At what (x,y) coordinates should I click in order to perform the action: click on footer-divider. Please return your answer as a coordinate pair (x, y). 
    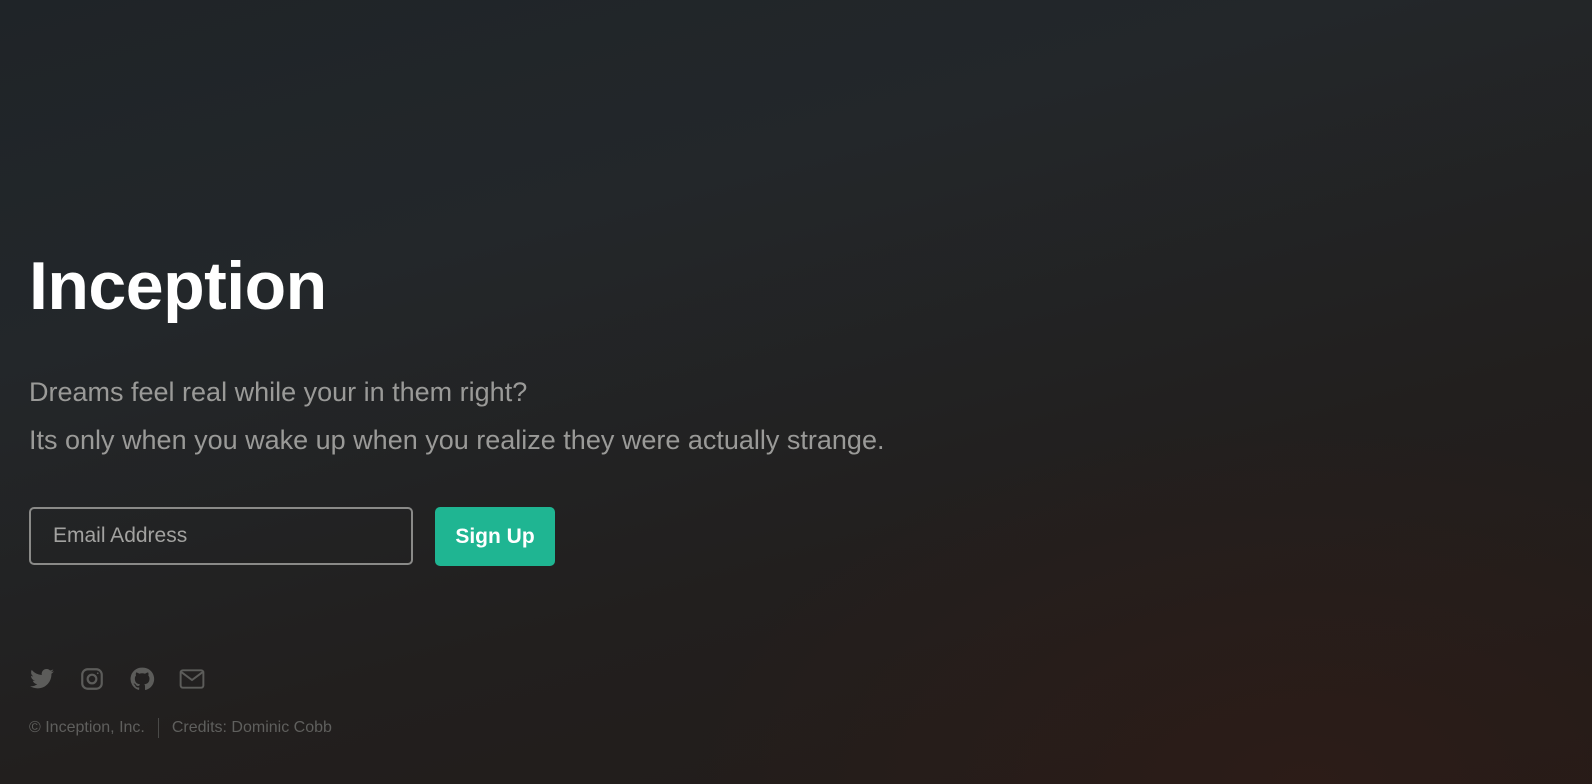
    Looking at the image, I should click on (158, 728).